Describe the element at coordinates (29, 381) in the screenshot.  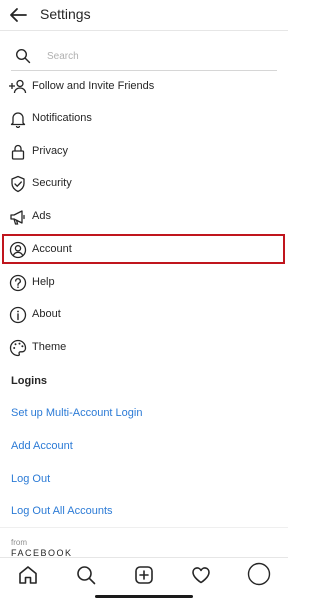
I see `logins-heading: Logins` at that location.